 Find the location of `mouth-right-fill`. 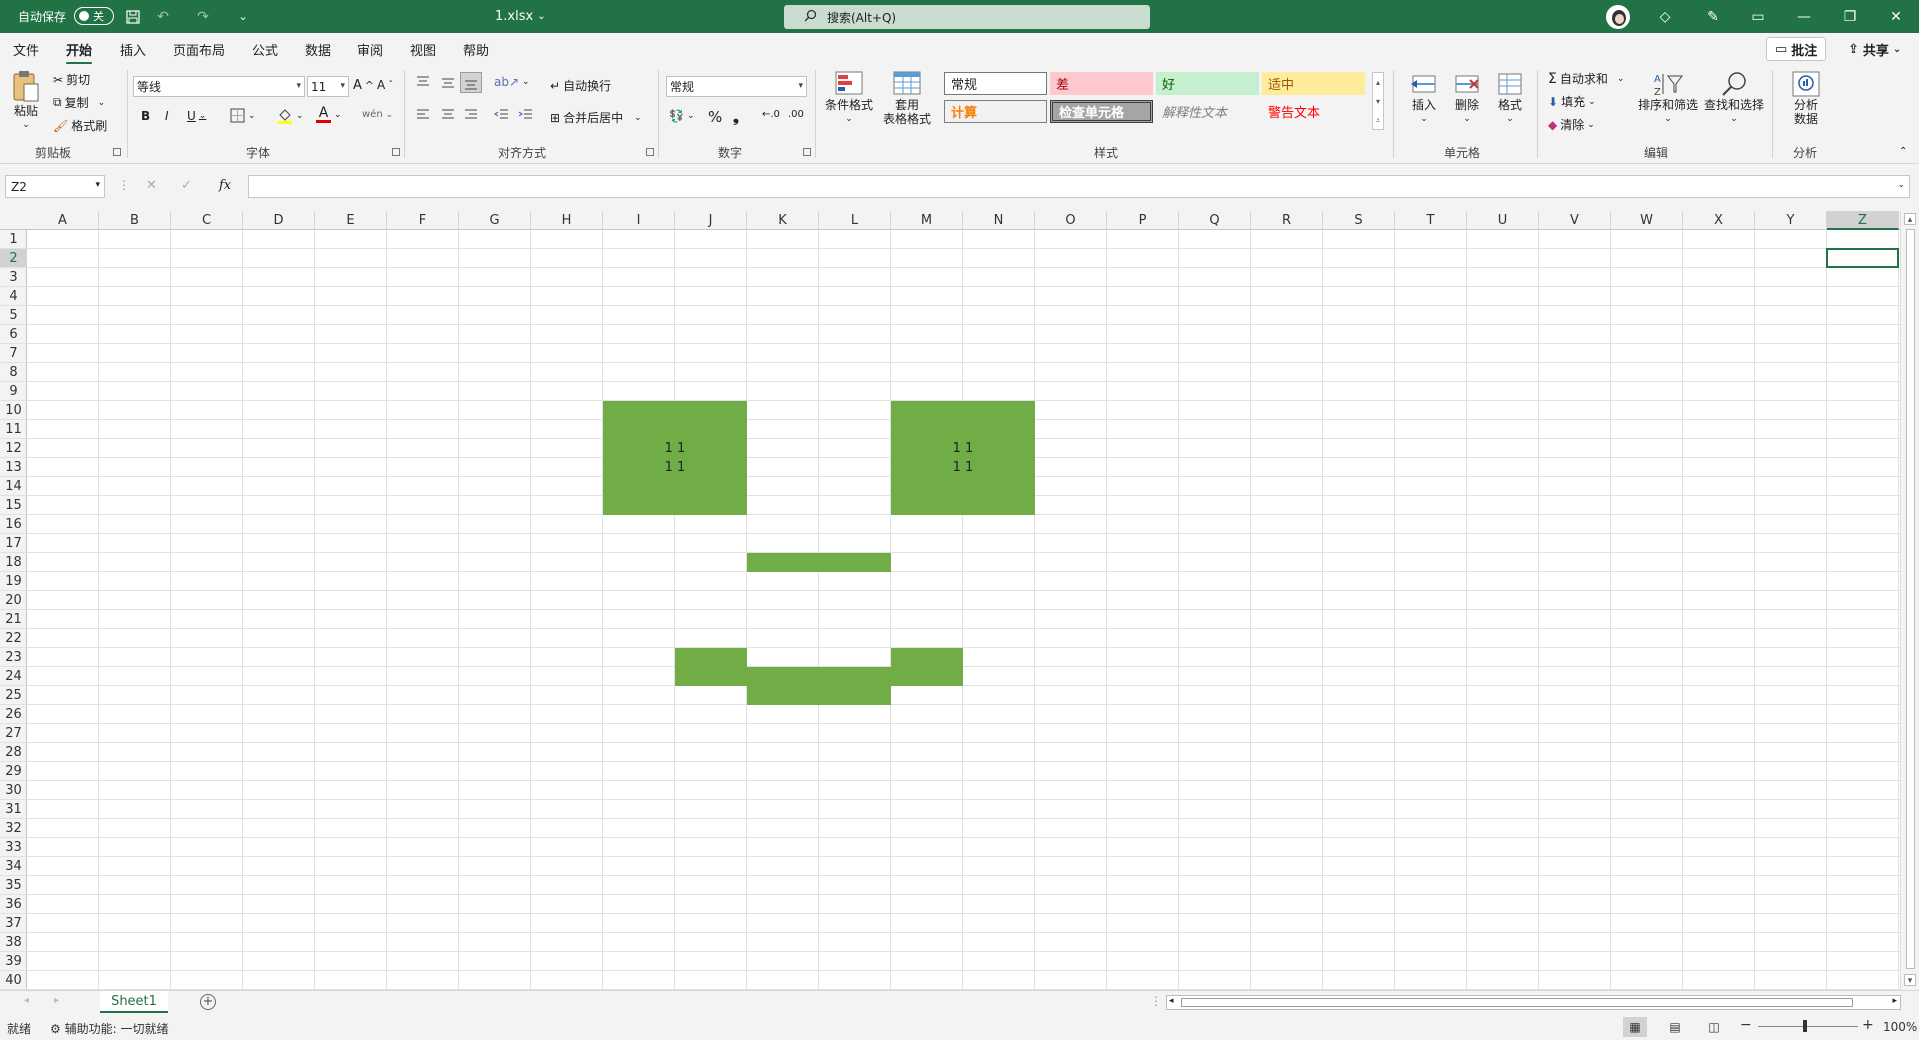

mouth-right-fill is located at coordinates (927, 667).